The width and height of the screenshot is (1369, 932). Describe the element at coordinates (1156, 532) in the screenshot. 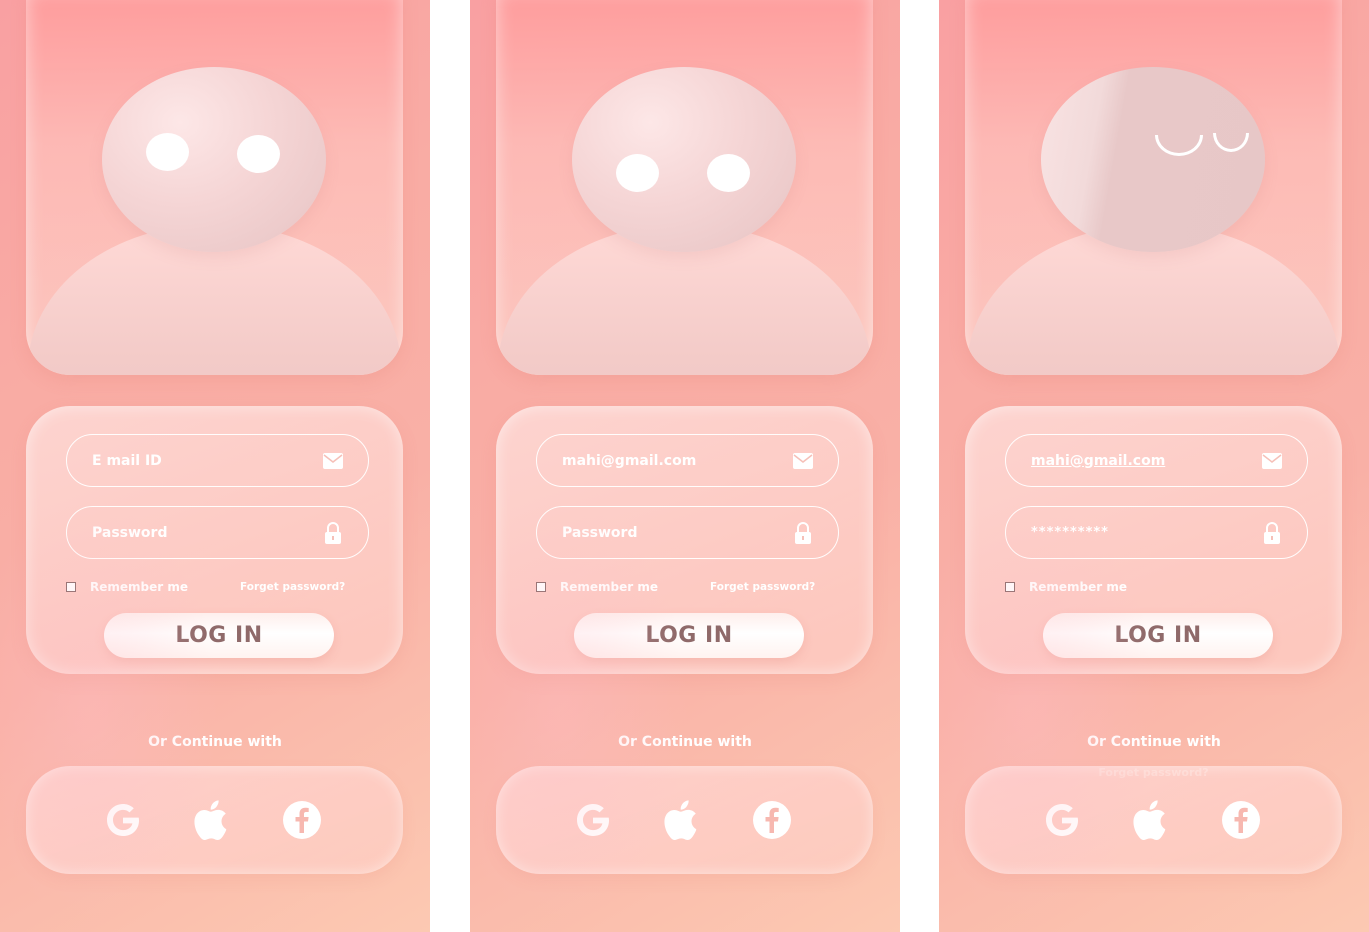

I see `password-field: **********` at that location.